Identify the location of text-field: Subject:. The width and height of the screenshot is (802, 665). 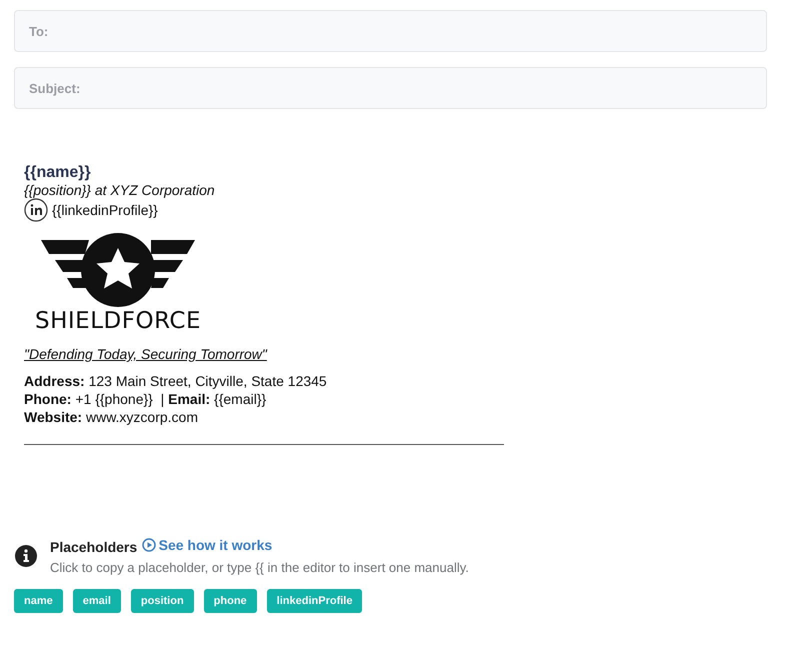
(390, 88).